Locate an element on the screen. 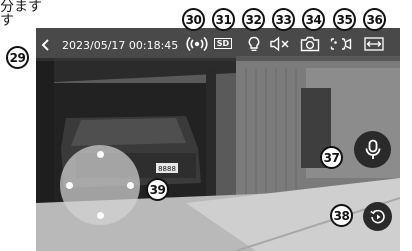 The height and width of the screenshot is (251, 412). instruction-line-1: 分ます is located at coordinates (21, 7).